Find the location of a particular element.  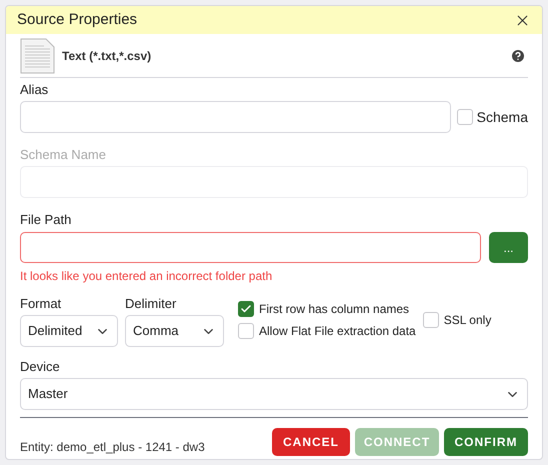

check-icon is located at coordinates (246, 309).